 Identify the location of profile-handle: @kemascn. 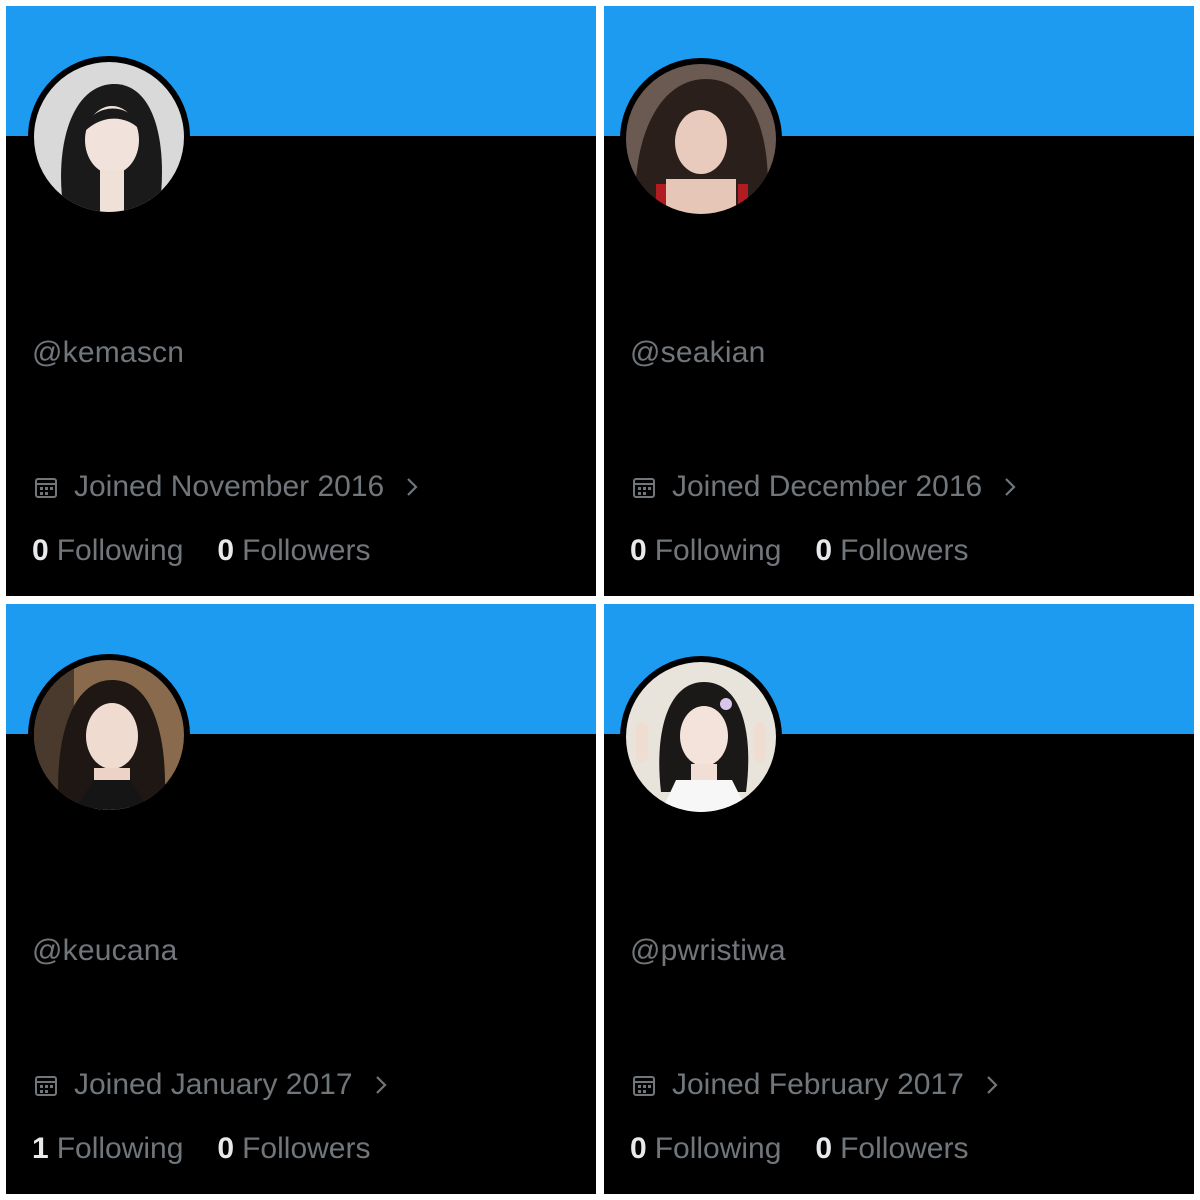
(108, 353).